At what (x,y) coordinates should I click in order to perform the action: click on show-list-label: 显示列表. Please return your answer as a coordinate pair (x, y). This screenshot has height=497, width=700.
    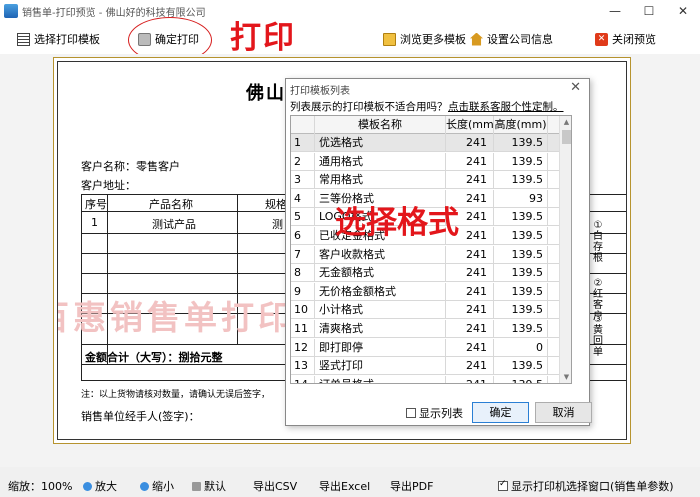
    Looking at the image, I should click on (441, 413).